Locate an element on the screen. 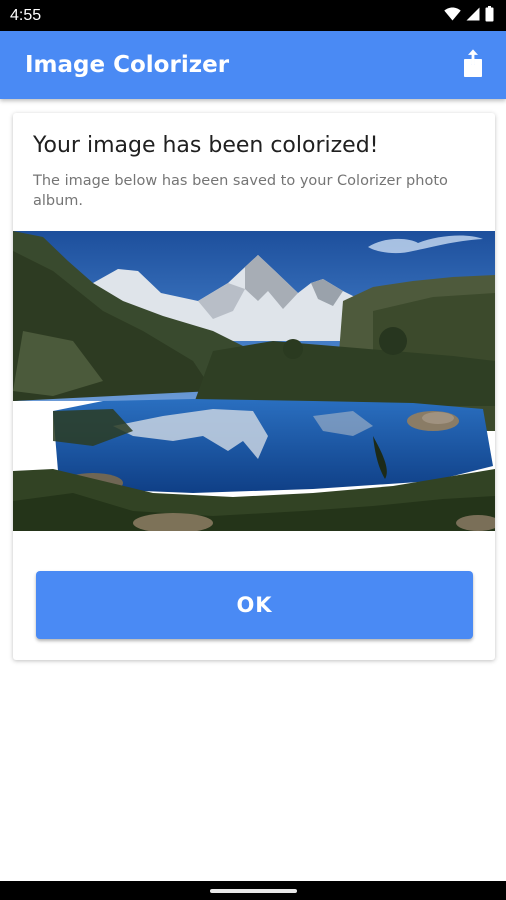  home-pill is located at coordinates (253, 891).